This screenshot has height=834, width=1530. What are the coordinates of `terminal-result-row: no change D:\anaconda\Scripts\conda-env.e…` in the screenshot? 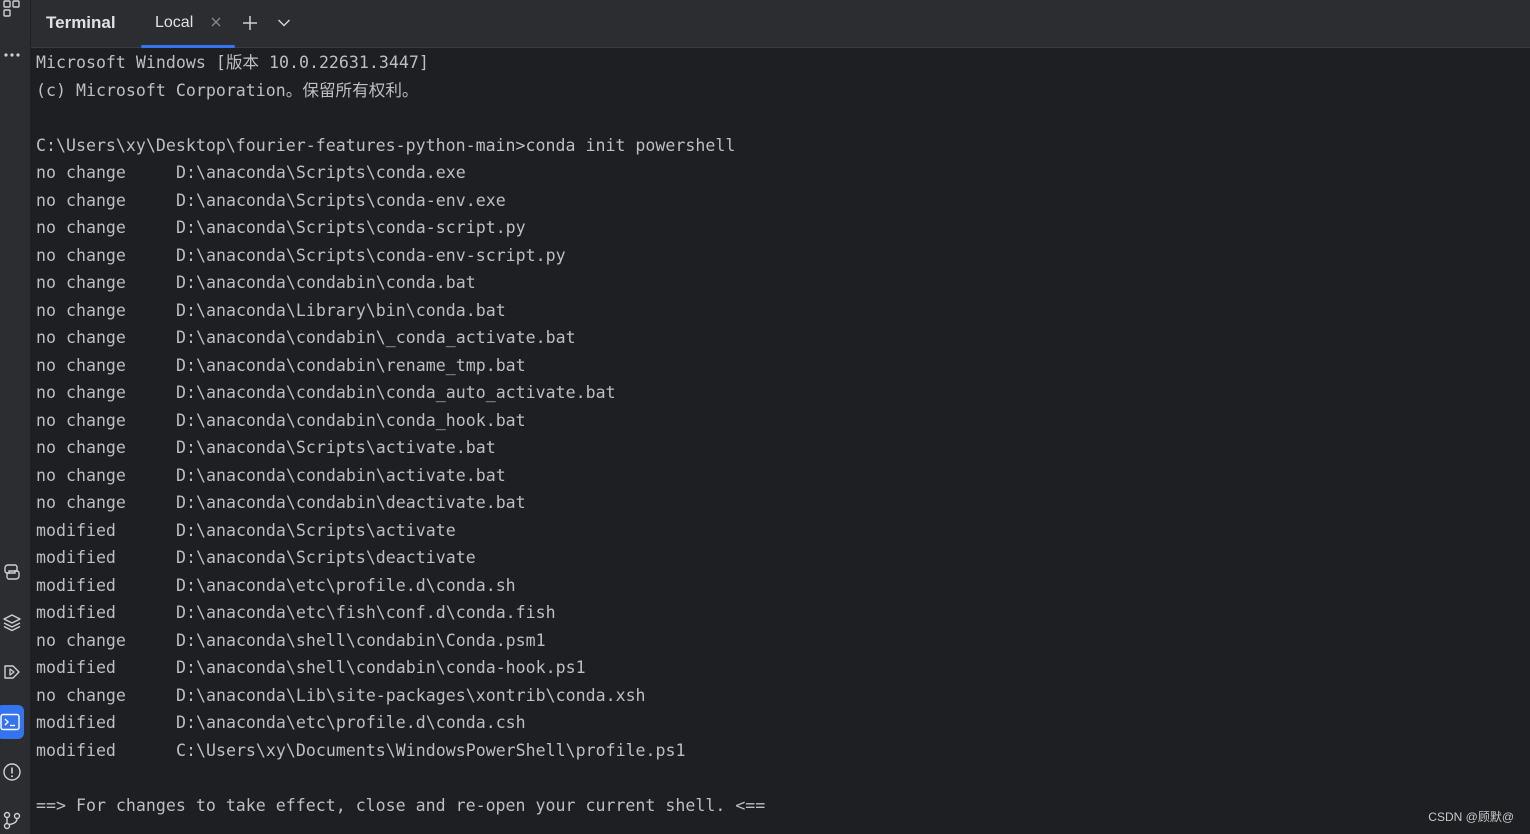 It's located at (783, 201).